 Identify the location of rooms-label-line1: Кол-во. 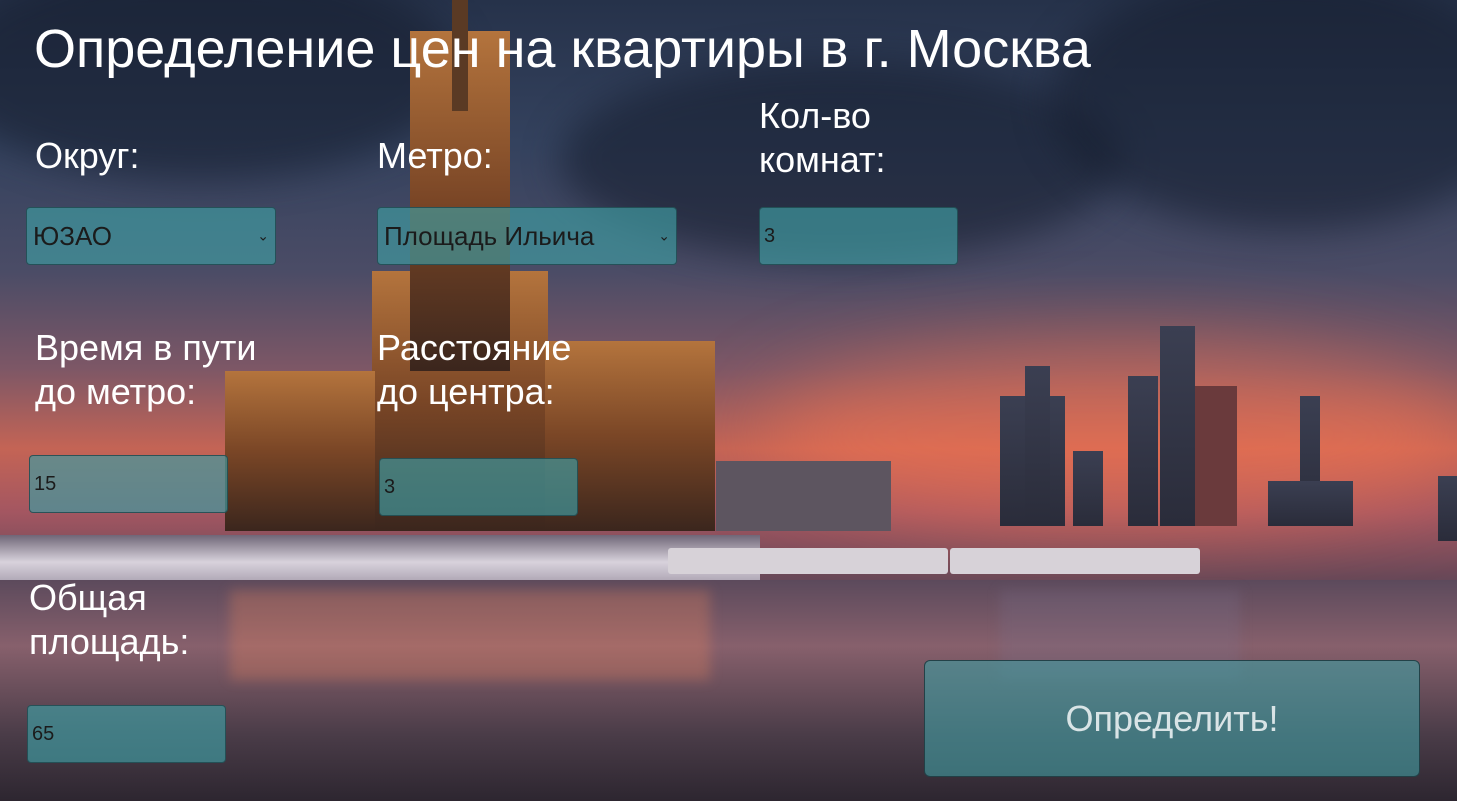
(815, 115).